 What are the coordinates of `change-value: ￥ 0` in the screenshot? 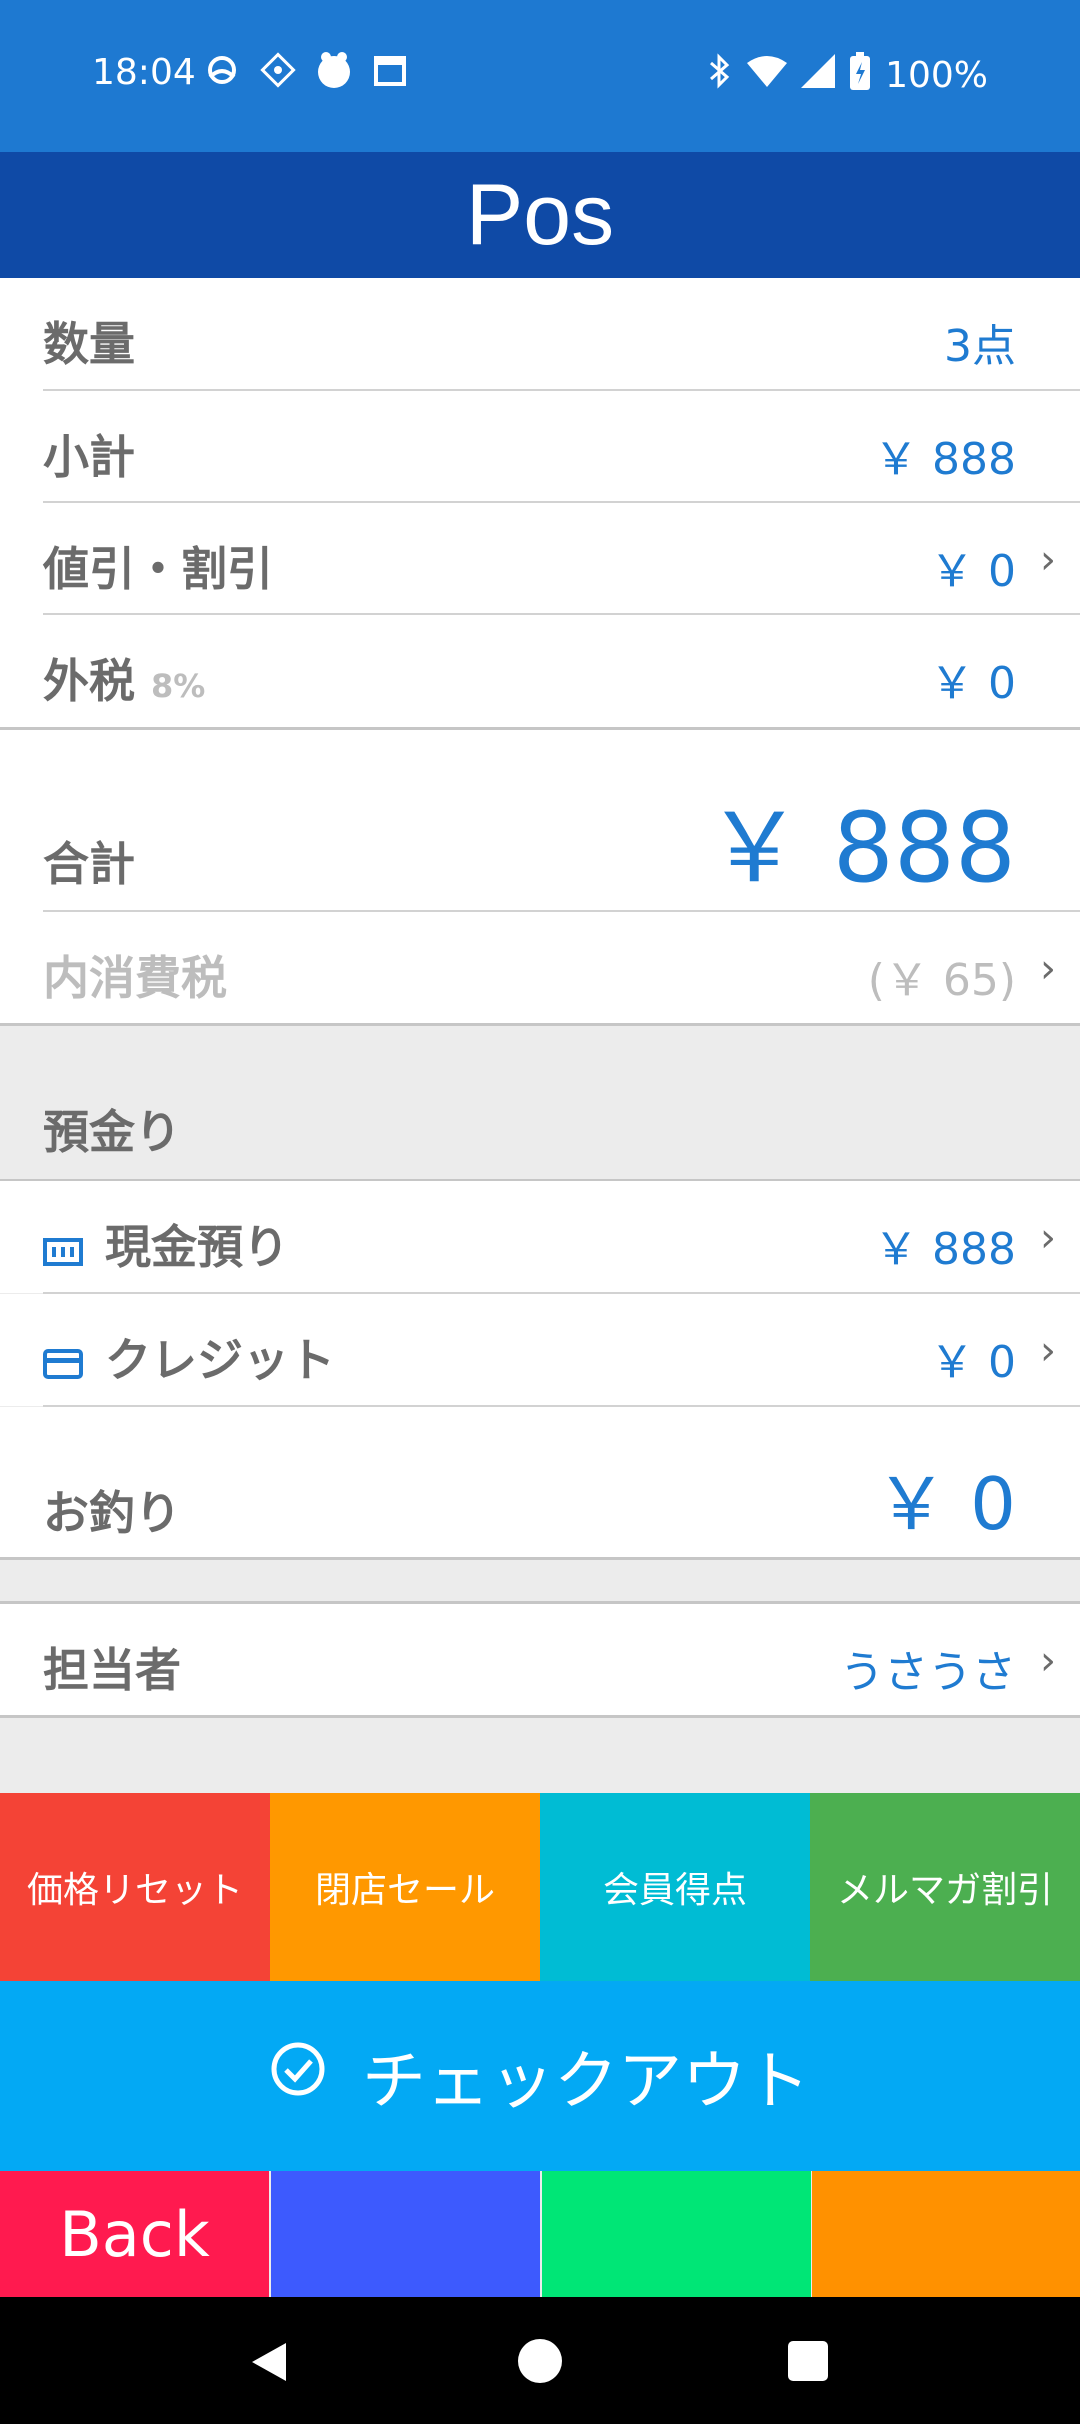 It's located at (945, 1504).